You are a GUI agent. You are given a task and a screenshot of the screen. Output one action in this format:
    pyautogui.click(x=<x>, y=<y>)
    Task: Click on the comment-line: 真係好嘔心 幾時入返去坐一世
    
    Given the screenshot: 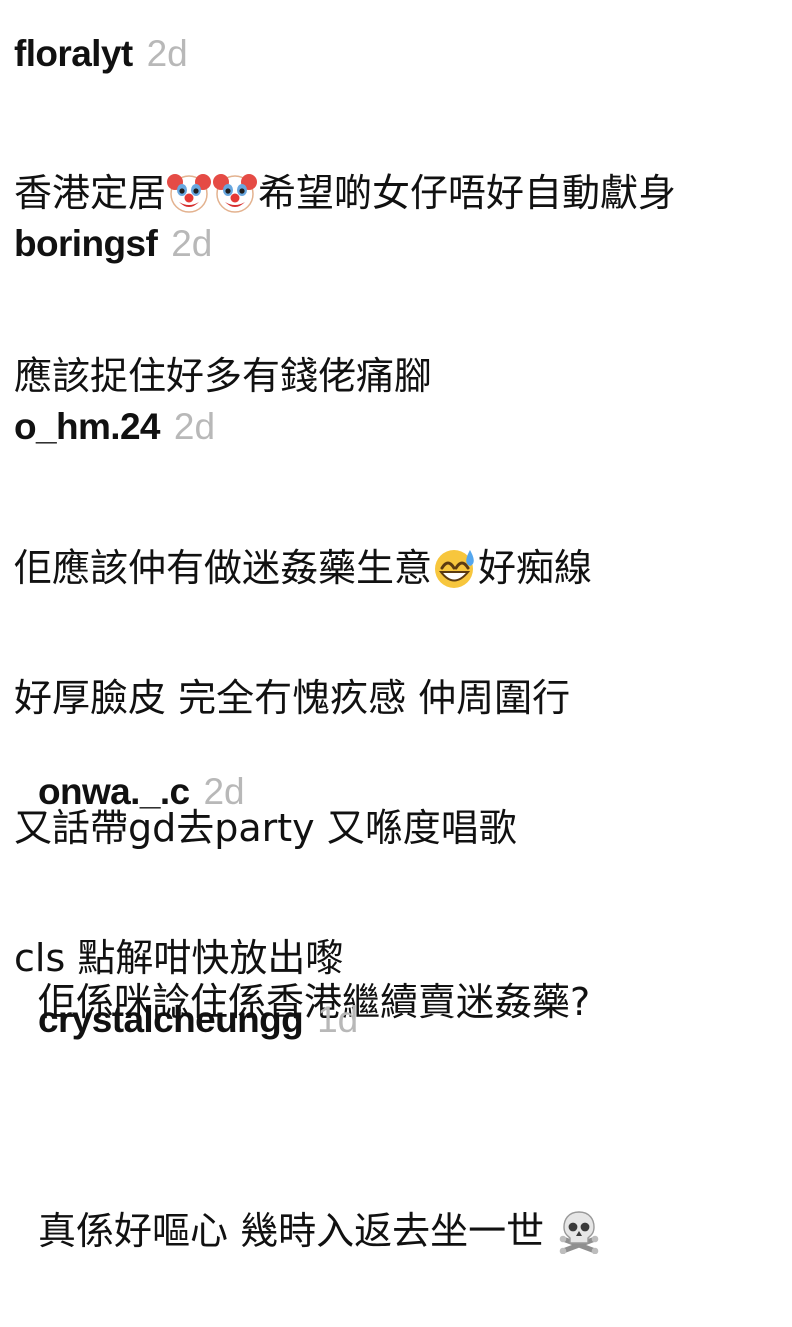 What is the action you would take?
    pyautogui.click(x=411, y=1231)
    